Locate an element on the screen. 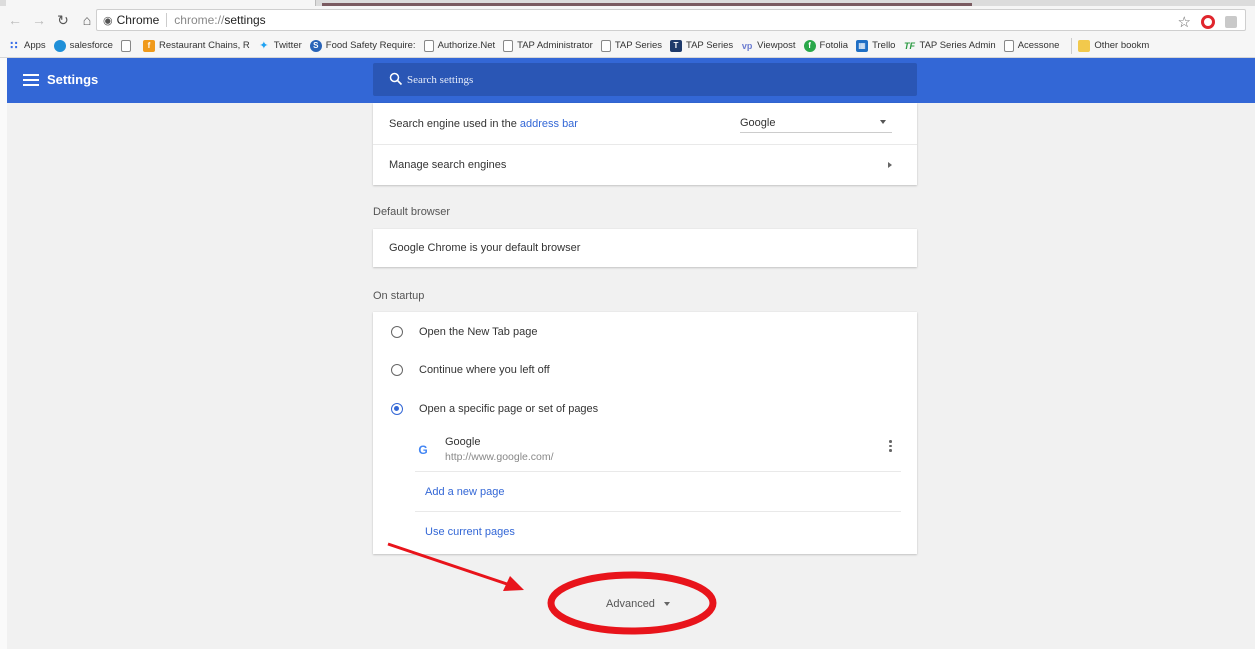 This screenshot has height=649, width=1255. search-input is located at coordinates (647, 80).